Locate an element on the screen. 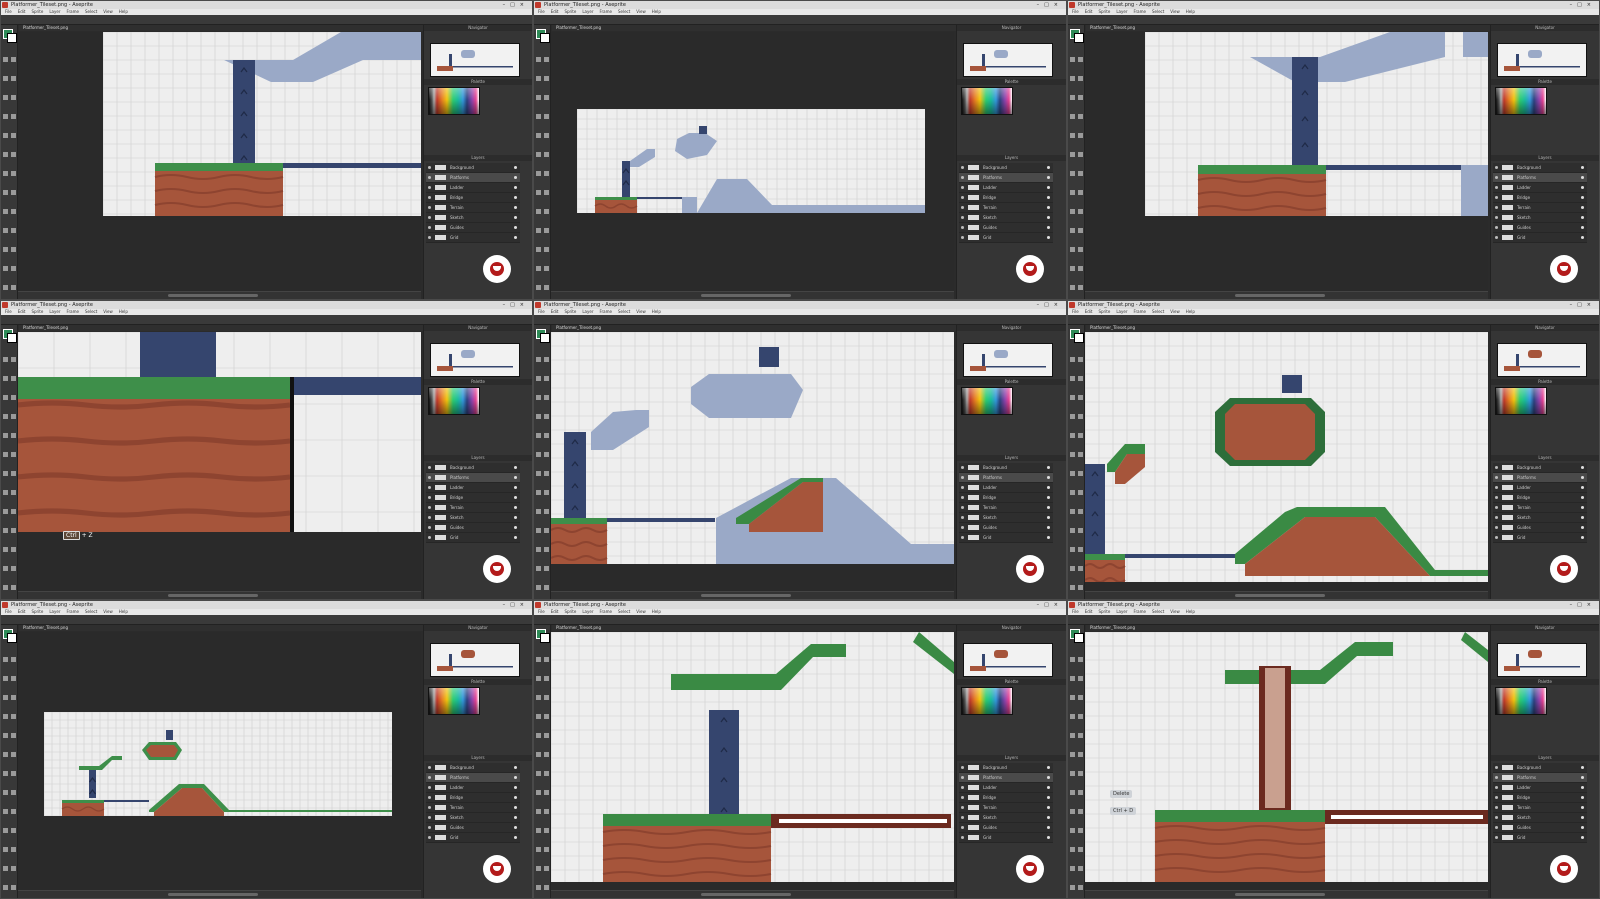  document-tab: Platformer_Tileset.png is located at coordinates (1293, 28).